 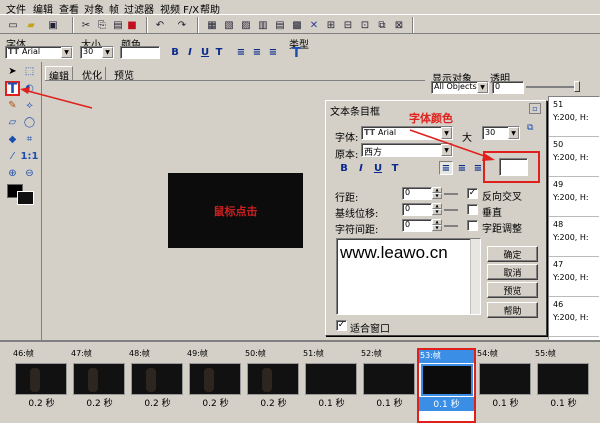 What do you see at coordinates (257, 124) in the screenshot?
I see `annotation-arrows` at bounding box center [257, 124].